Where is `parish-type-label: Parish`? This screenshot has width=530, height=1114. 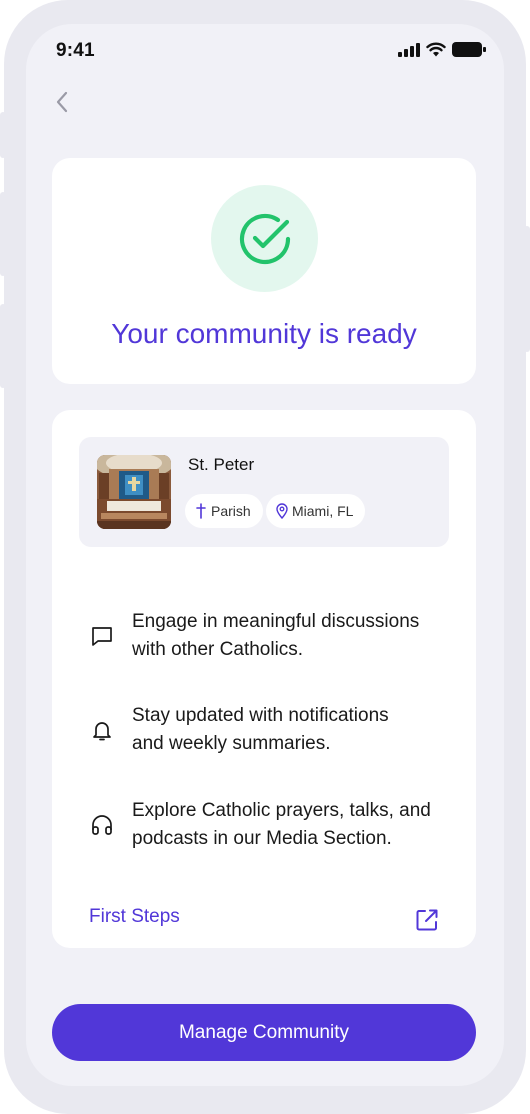
parish-type-label: Parish is located at coordinates (231, 511).